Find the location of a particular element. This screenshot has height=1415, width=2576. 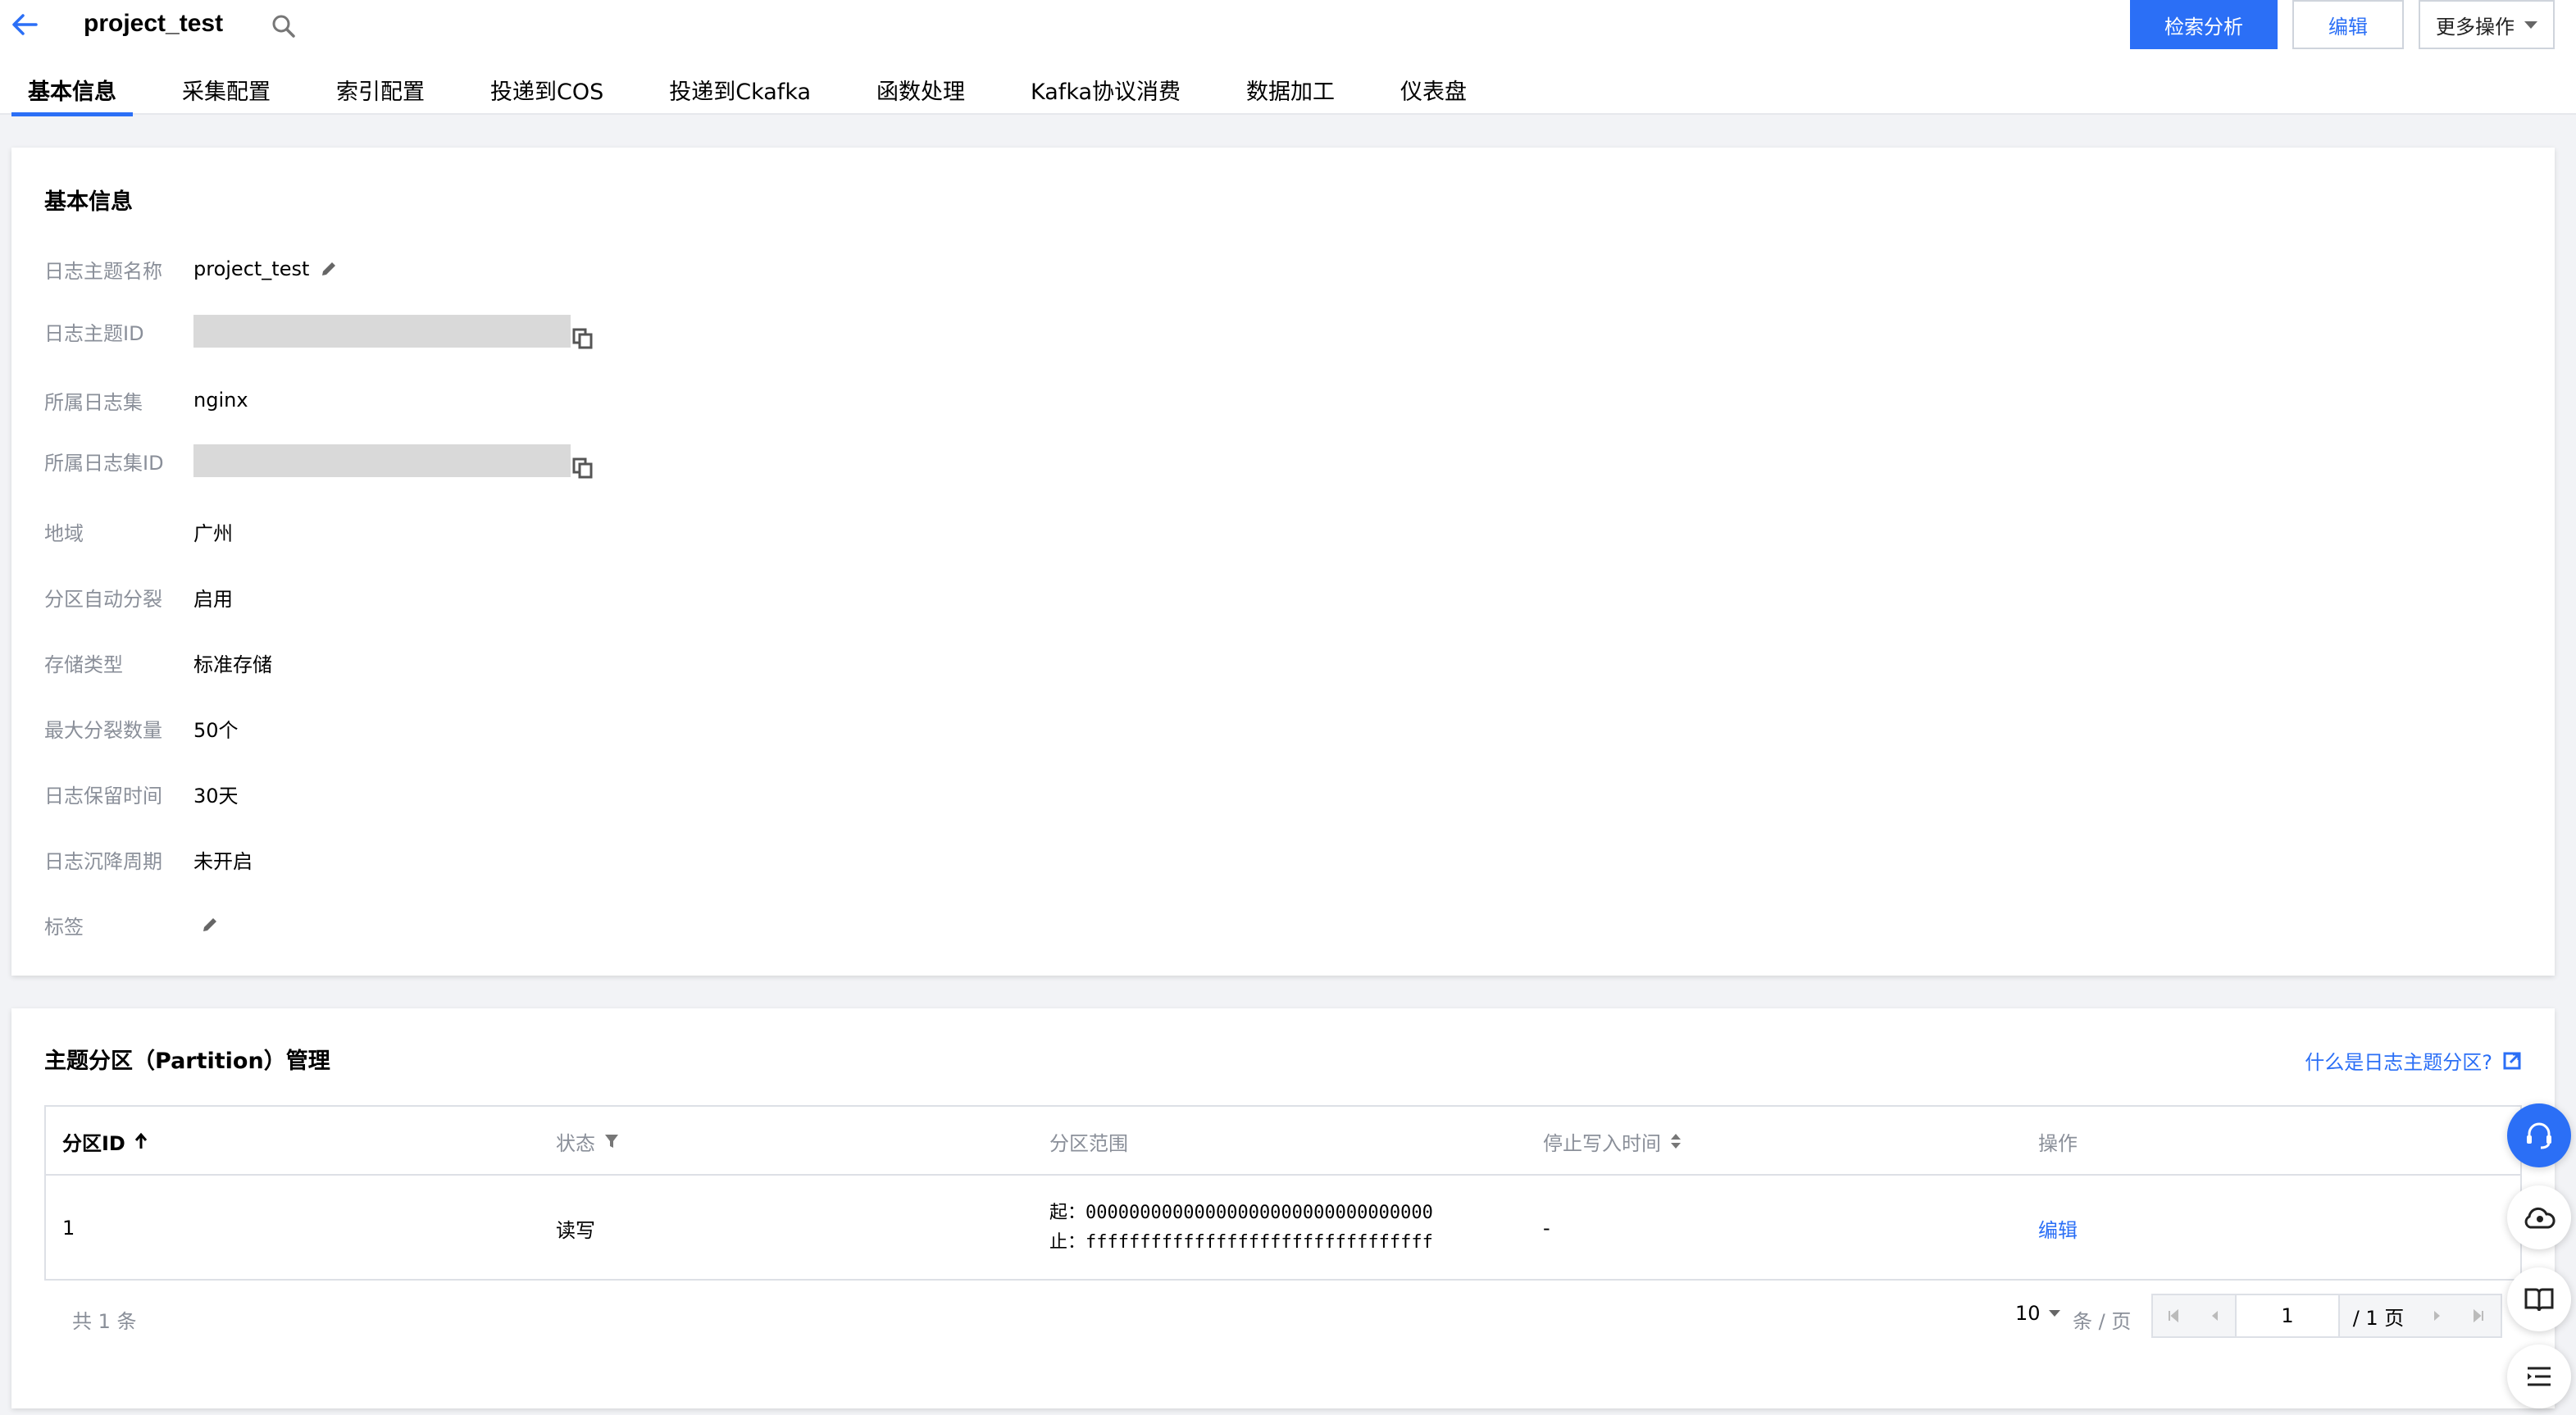

info-row-auto-split: 分区自动分裂 启用 is located at coordinates (138, 596).